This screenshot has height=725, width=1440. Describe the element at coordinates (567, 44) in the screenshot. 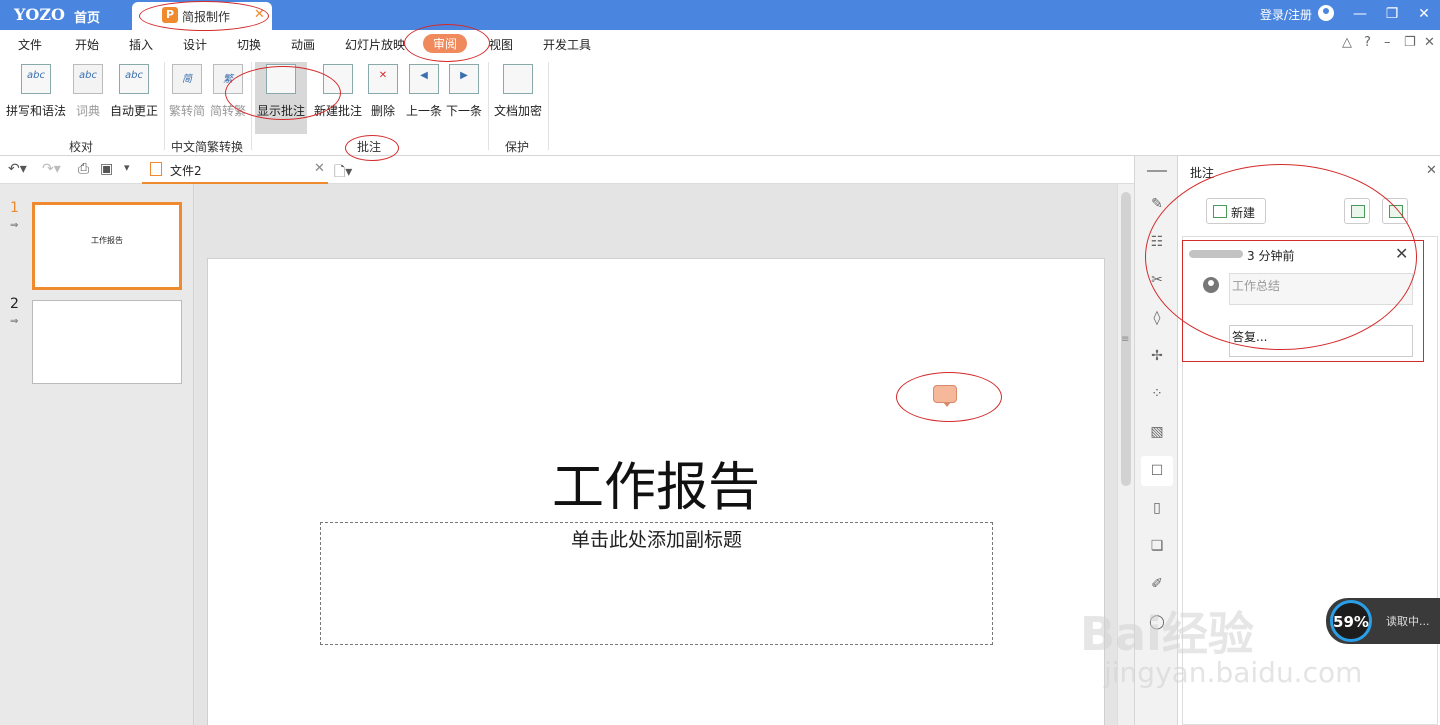

I see `menu-developer: 开发工具` at that location.